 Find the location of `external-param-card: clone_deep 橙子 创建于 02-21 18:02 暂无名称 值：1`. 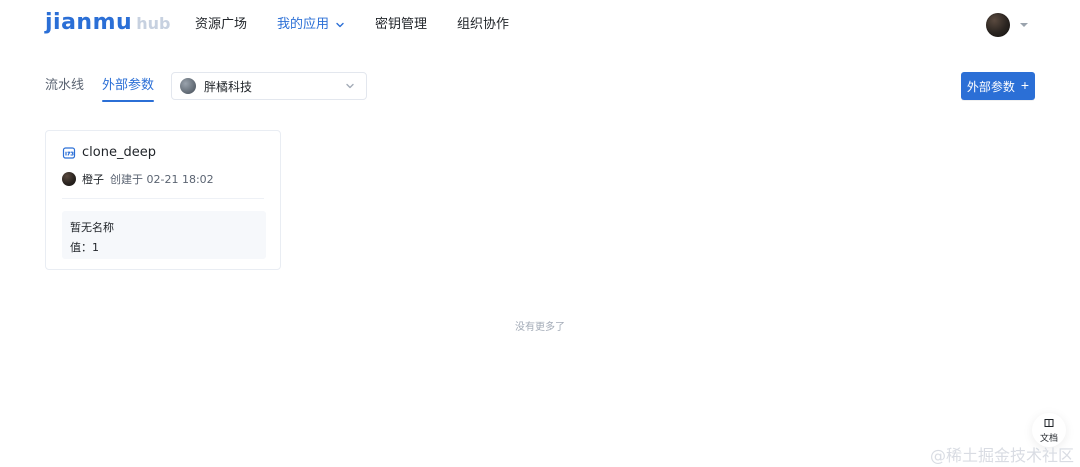

external-param-card: clone_deep 橙子 创建于 02-21 18:02 暂无名称 值：1 is located at coordinates (163, 200).